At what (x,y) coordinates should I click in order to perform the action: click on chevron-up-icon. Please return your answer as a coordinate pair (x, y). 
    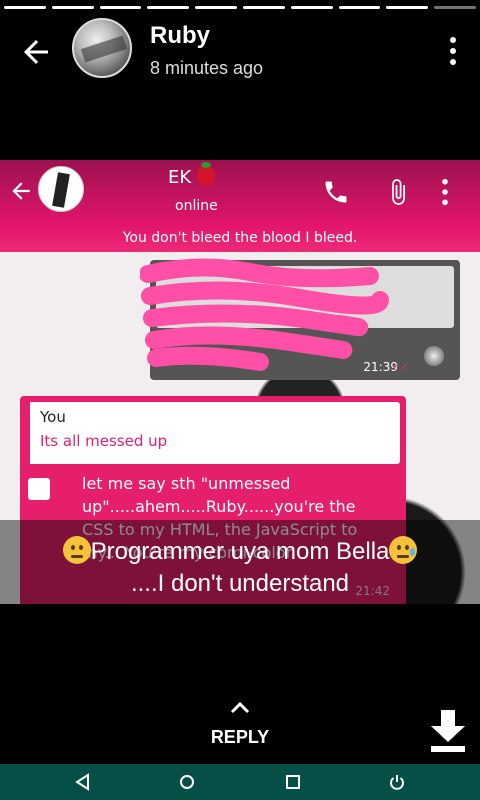
    Looking at the image, I should click on (240, 707).